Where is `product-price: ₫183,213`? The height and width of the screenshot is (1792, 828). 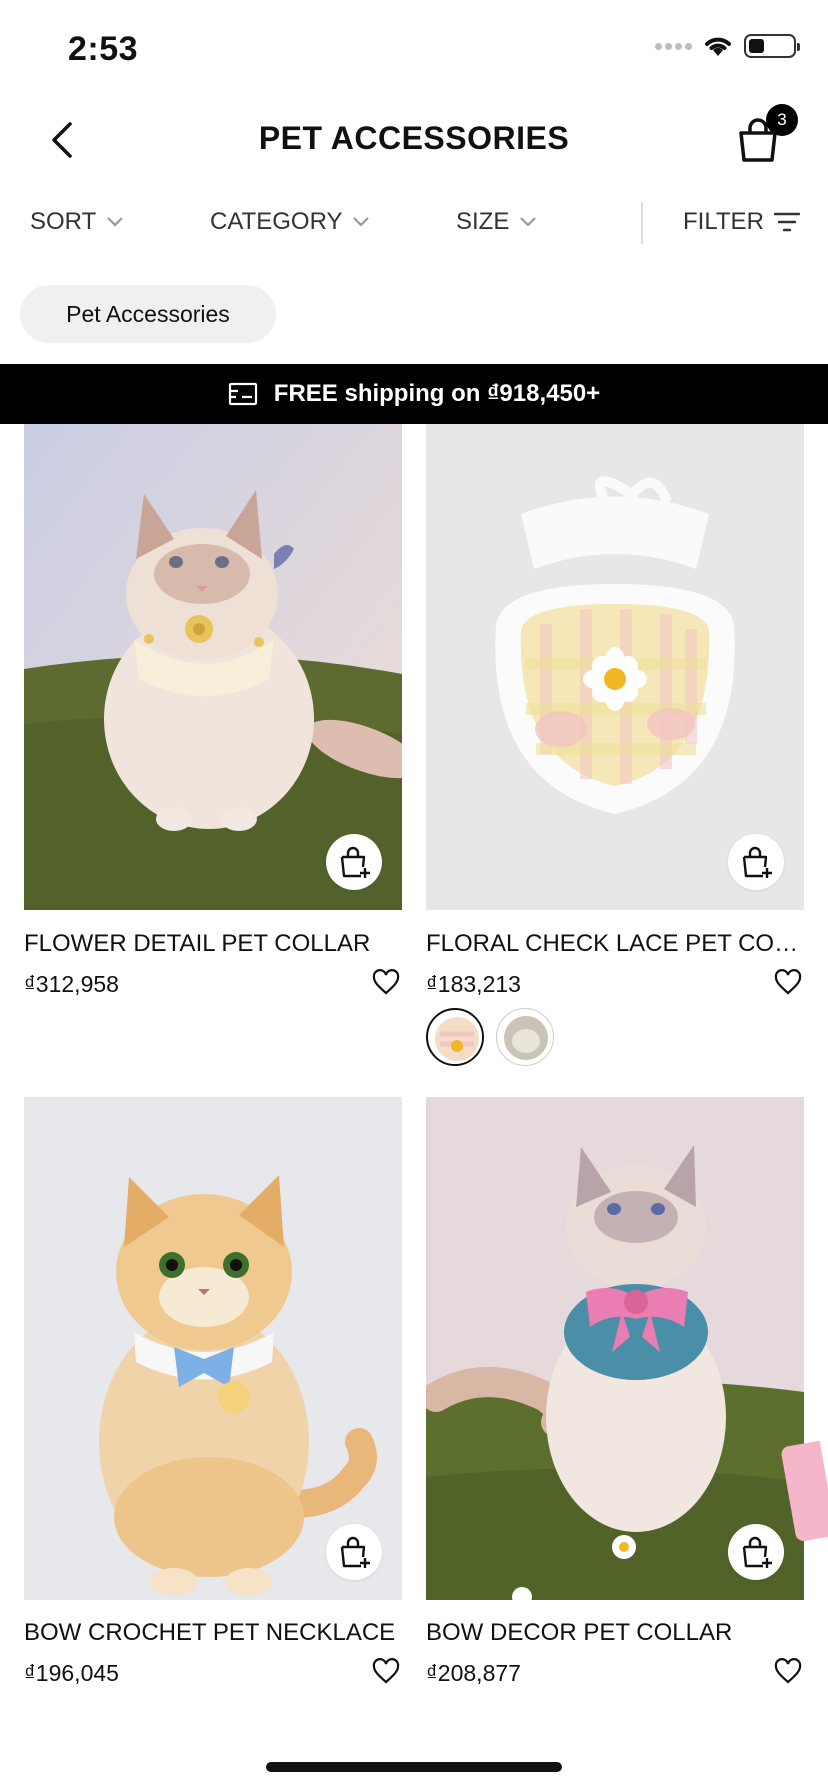
product-price: ₫183,213 is located at coordinates (473, 984).